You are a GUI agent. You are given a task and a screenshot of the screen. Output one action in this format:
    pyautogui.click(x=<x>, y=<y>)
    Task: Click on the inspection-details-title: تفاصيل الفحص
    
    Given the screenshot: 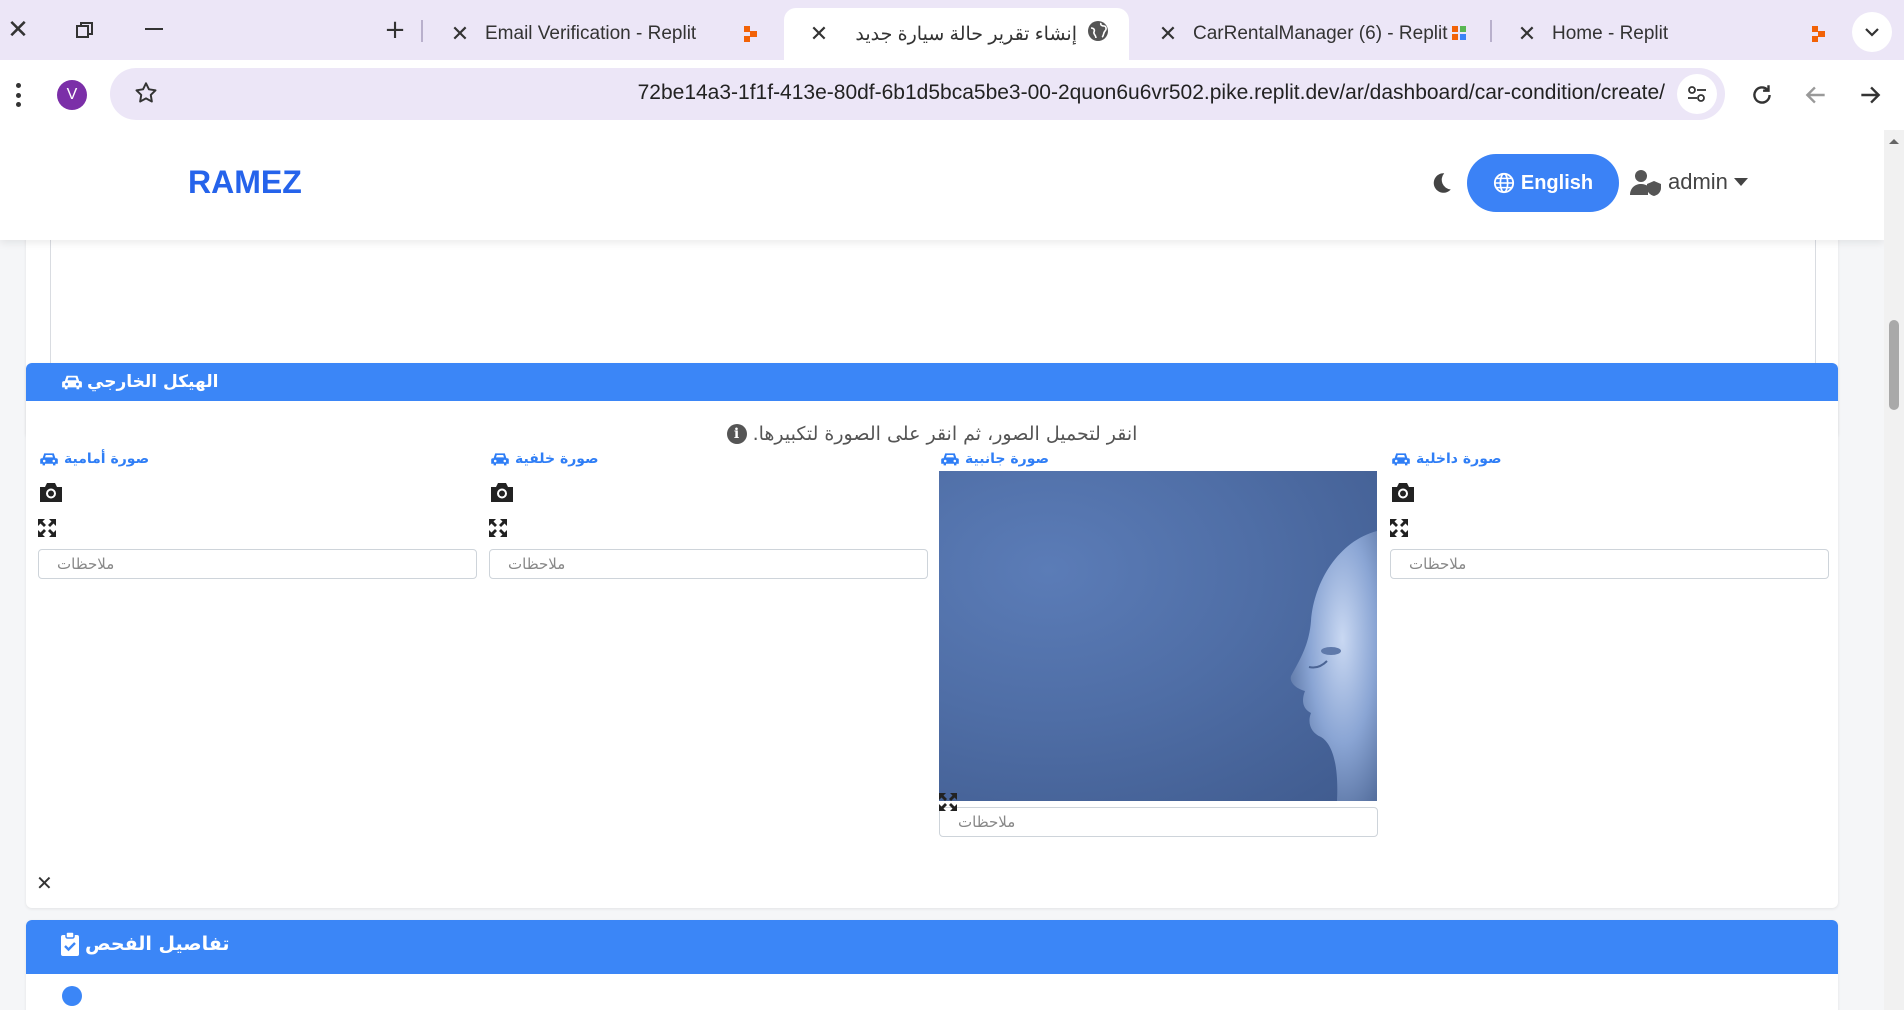 What is the action you would take?
    pyautogui.click(x=157, y=944)
    